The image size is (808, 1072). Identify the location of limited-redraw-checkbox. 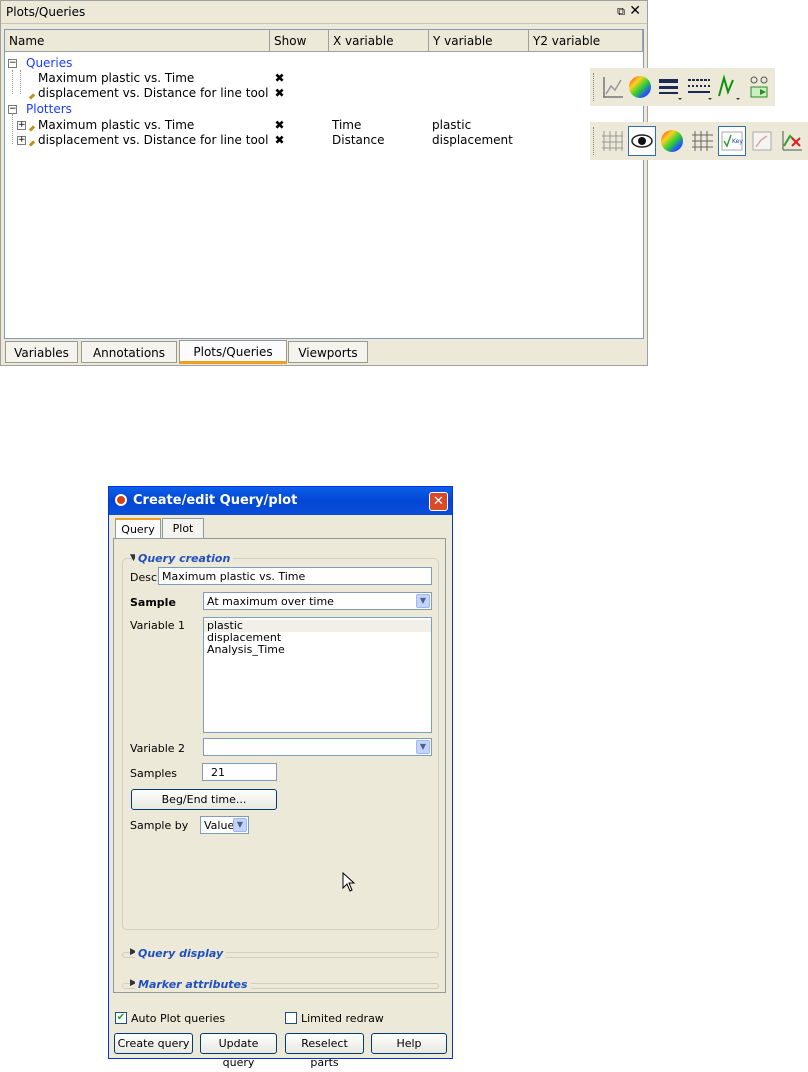
(291, 1018).